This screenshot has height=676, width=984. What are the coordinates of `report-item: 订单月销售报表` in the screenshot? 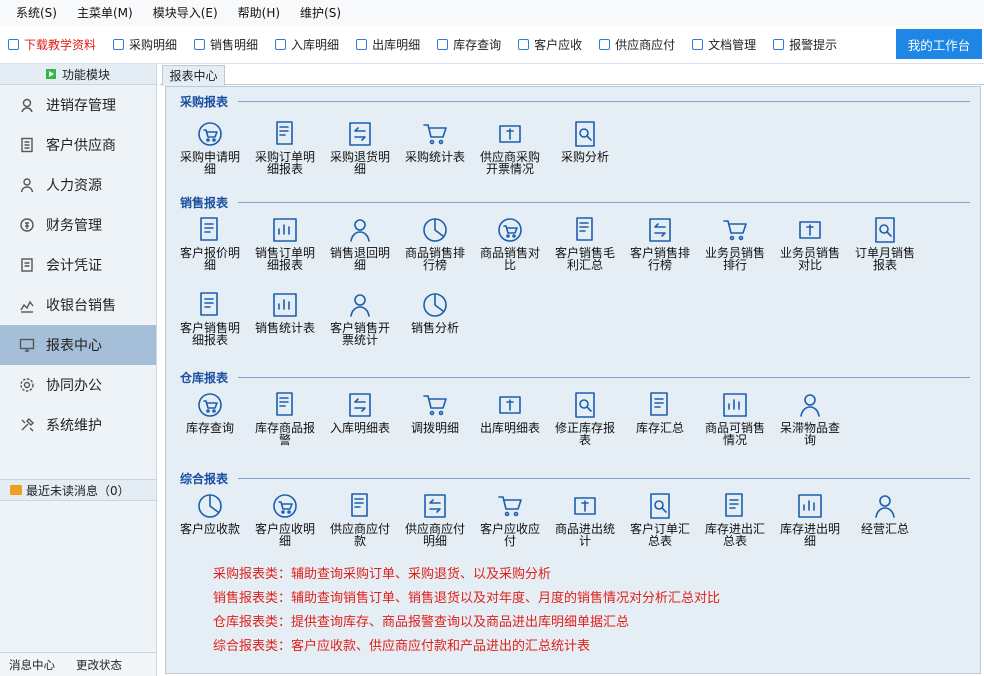 It's located at (885, 243).